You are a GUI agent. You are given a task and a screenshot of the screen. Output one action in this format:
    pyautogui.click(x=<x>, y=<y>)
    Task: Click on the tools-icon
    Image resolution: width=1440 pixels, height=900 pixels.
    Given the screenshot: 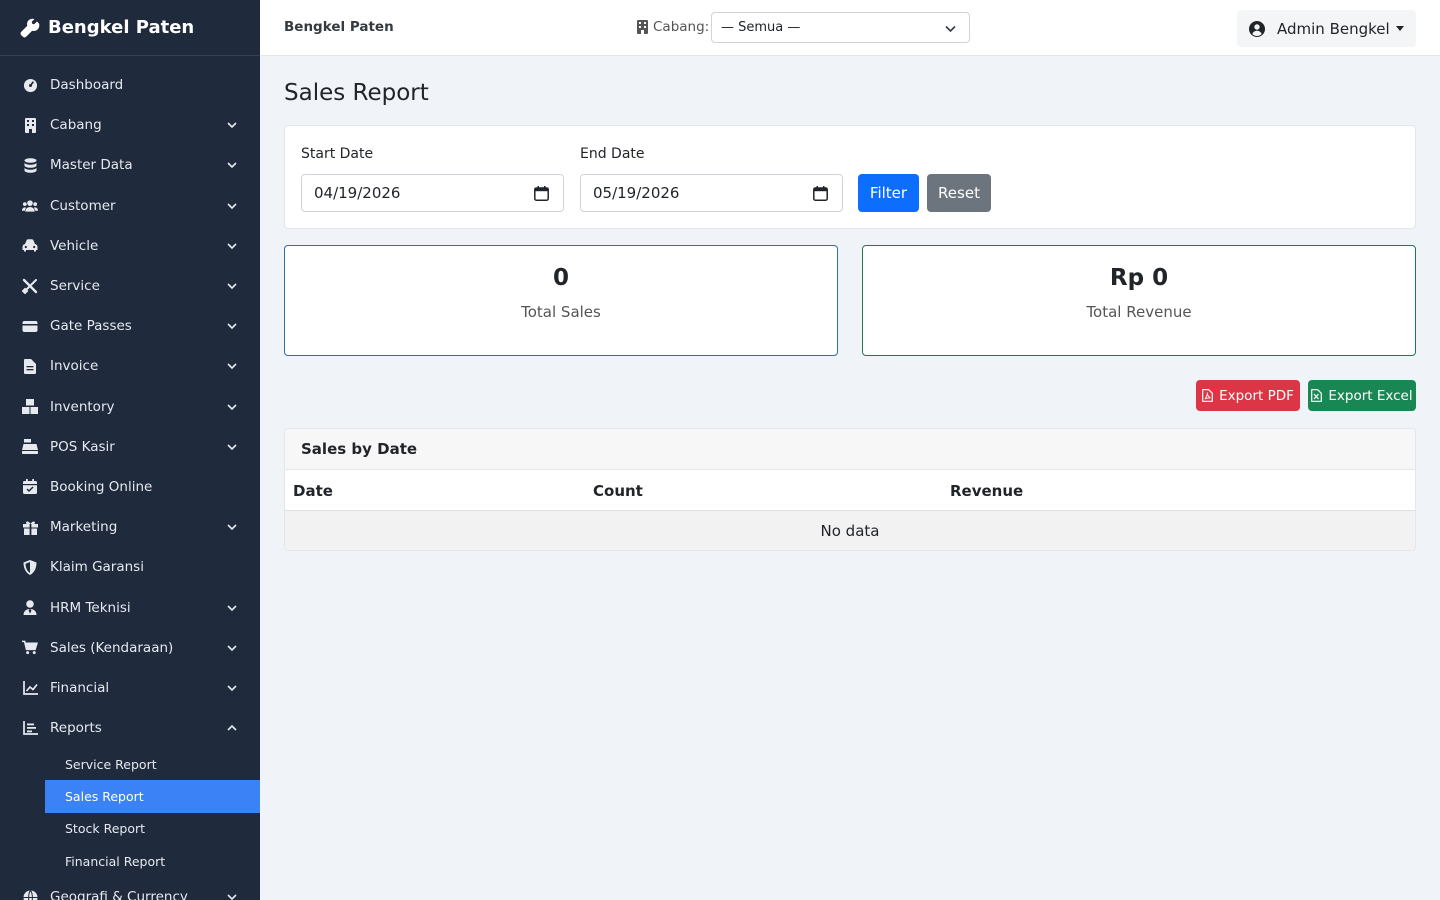 What is the action you would take?
    pyautogui.click(x=30, y=286)
    